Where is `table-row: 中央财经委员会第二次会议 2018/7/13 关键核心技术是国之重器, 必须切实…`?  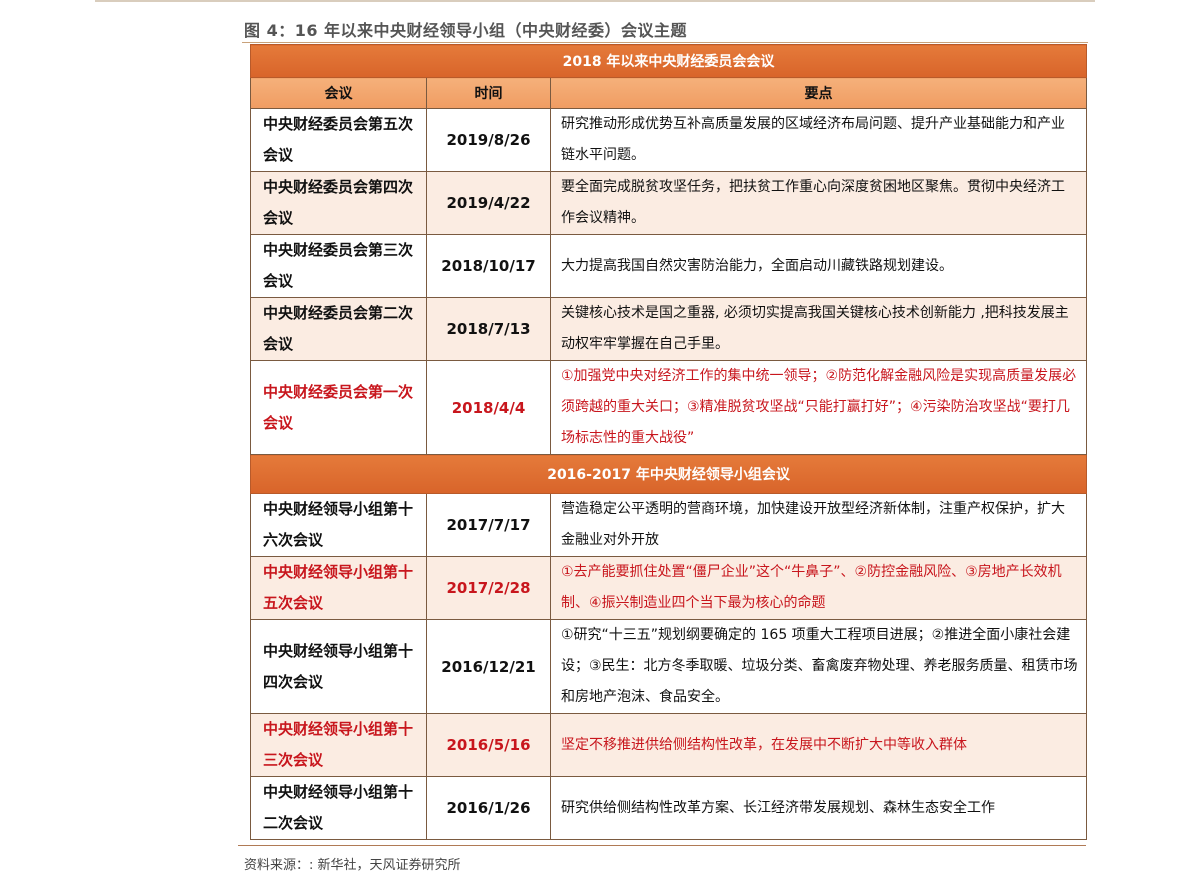
table-row: 中央财经委员会第二次会议 2018/7/13 关键核心技术是国之重器, 必须切实… is located at coordinates (669, 329).